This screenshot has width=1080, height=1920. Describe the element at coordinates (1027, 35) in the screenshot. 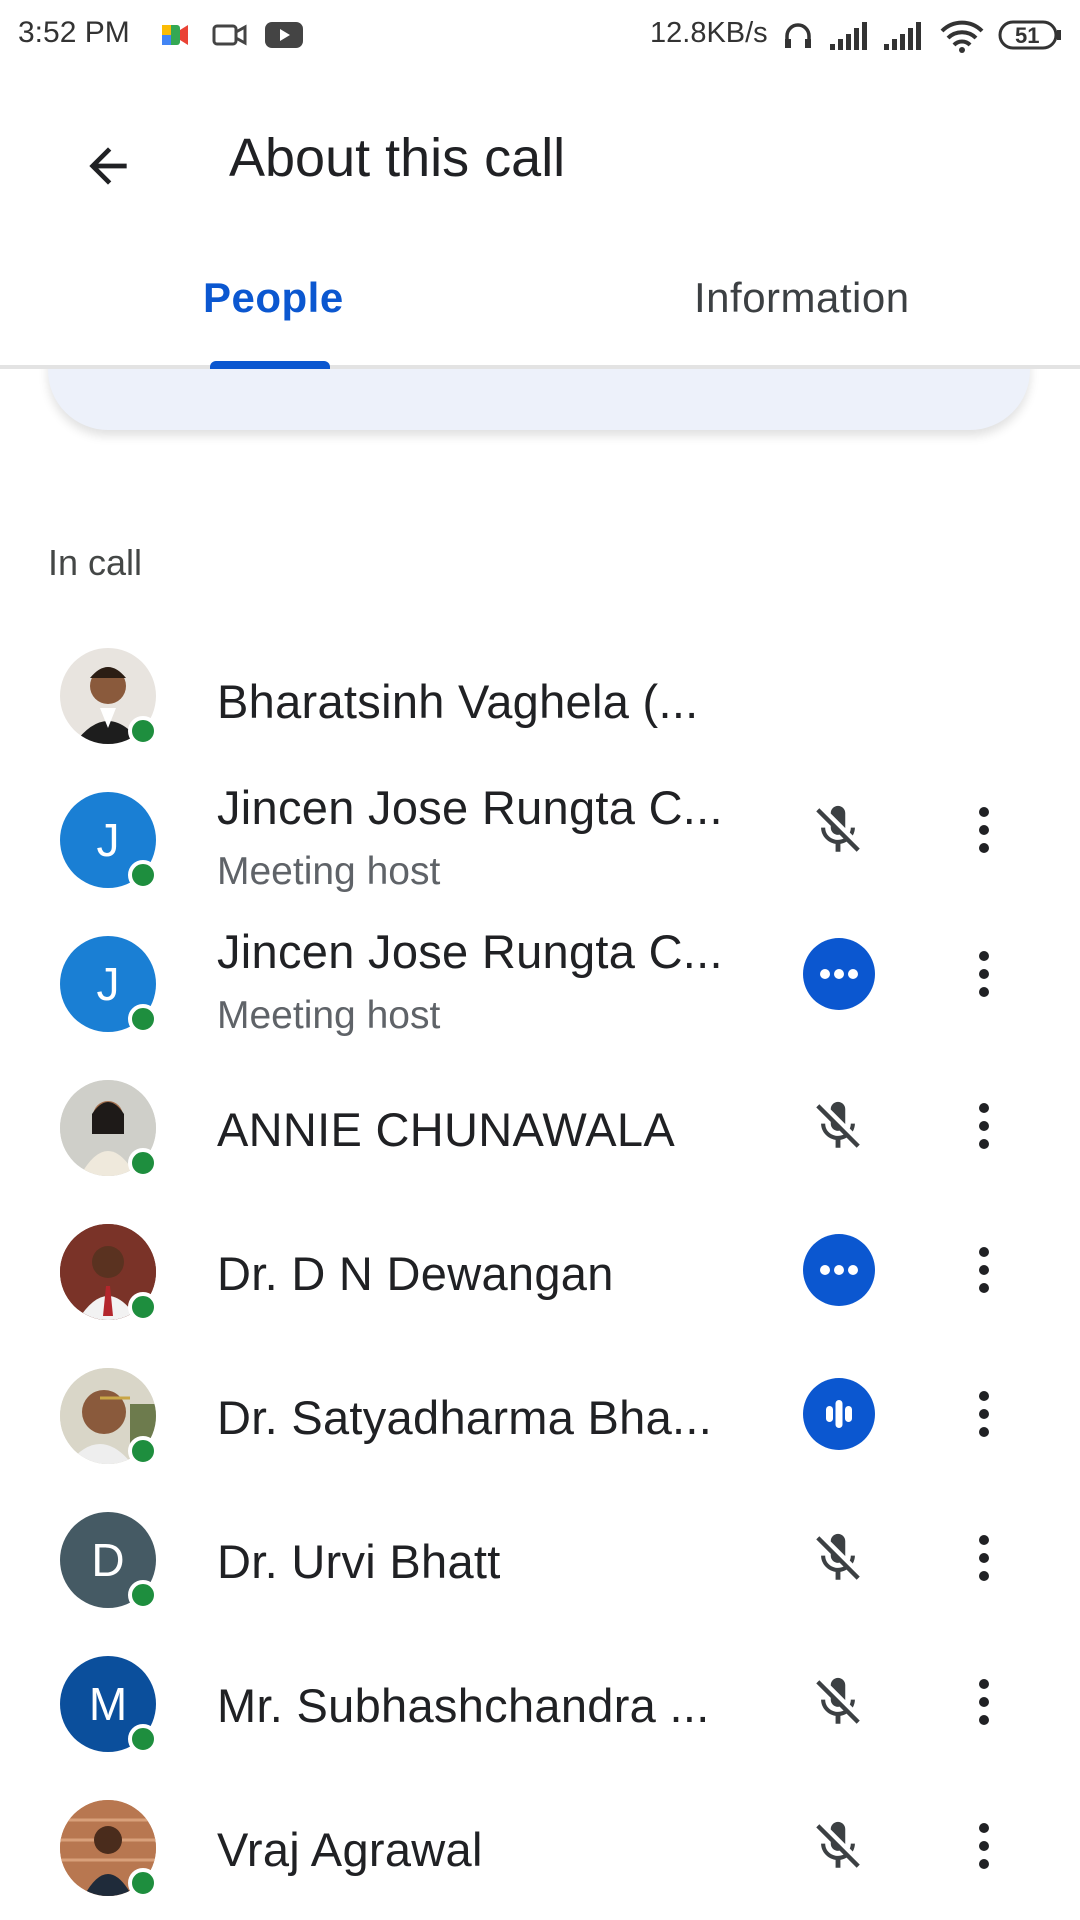

I see `battery-level: 51` at that location.